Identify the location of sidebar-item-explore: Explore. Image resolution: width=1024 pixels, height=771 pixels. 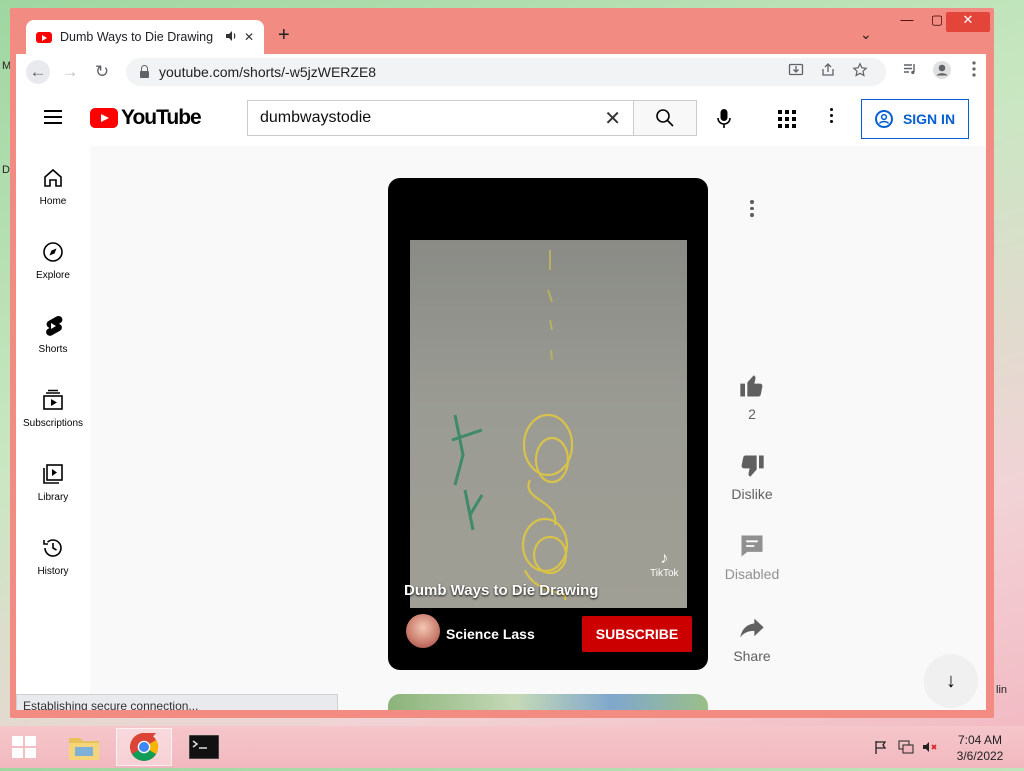
(53, 260).